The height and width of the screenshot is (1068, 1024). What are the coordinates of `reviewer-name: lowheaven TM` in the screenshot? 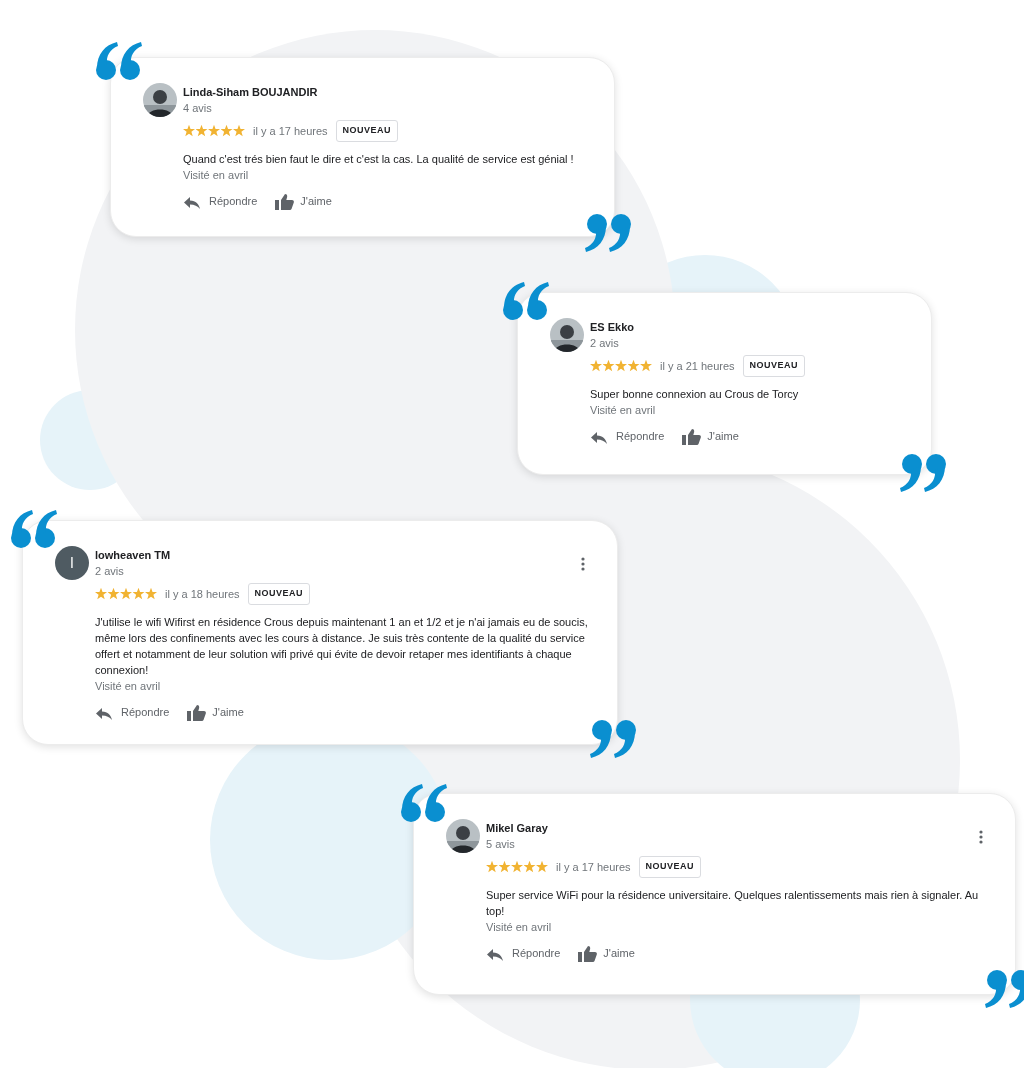 It's located at (133, 555).